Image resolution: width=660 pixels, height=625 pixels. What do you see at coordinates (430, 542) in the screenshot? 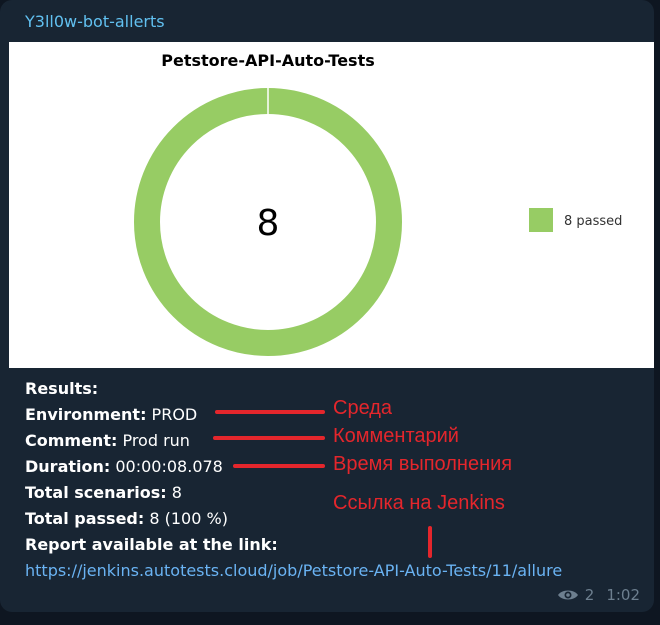
I see `annotation-line-jenkins` at bounding box center [430, 542].